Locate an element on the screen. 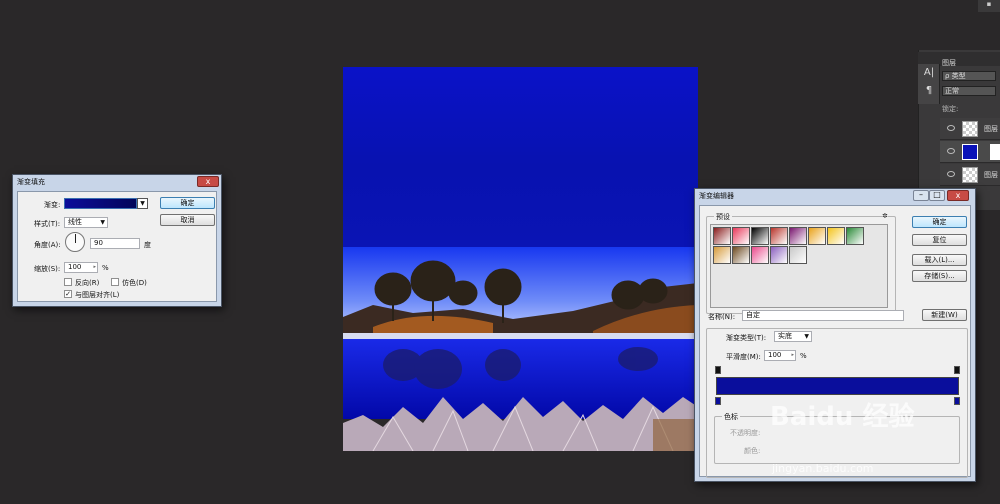  gradient-preview is located at coordinates (100, 203).